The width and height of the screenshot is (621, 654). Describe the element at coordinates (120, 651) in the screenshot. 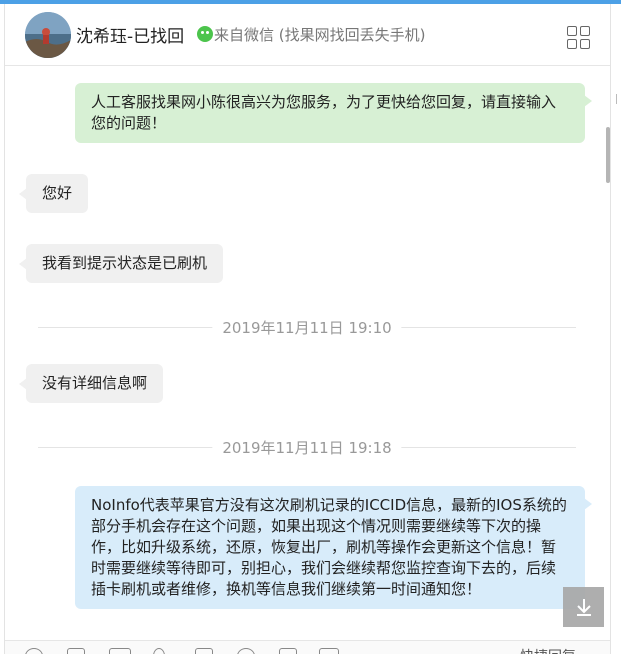

I see `video-icon` at that location.